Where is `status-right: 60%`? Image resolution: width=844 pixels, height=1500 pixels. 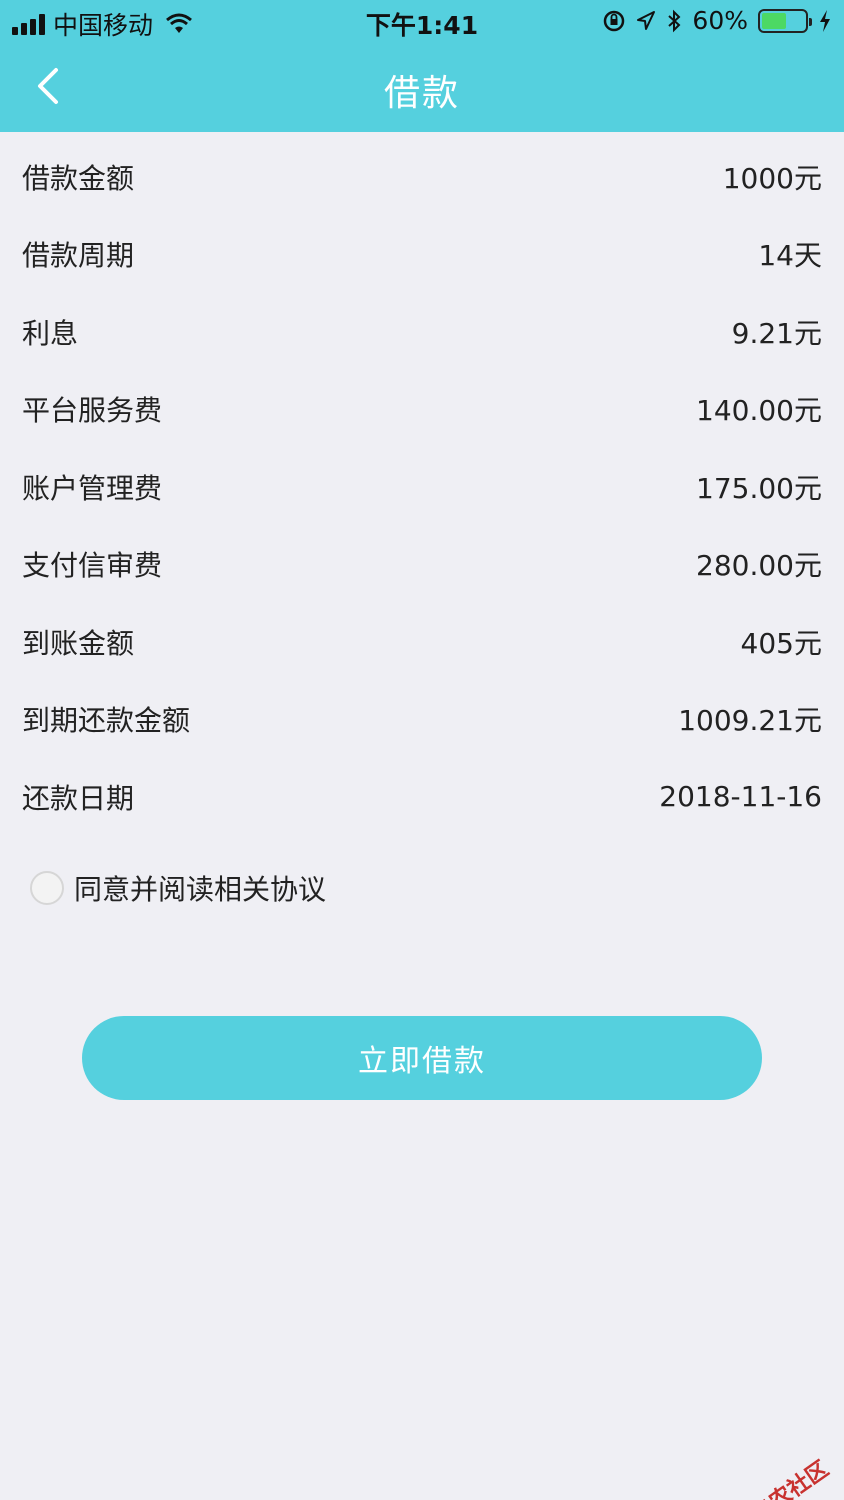 status-right: 60% is located at coordinates (717, 20).